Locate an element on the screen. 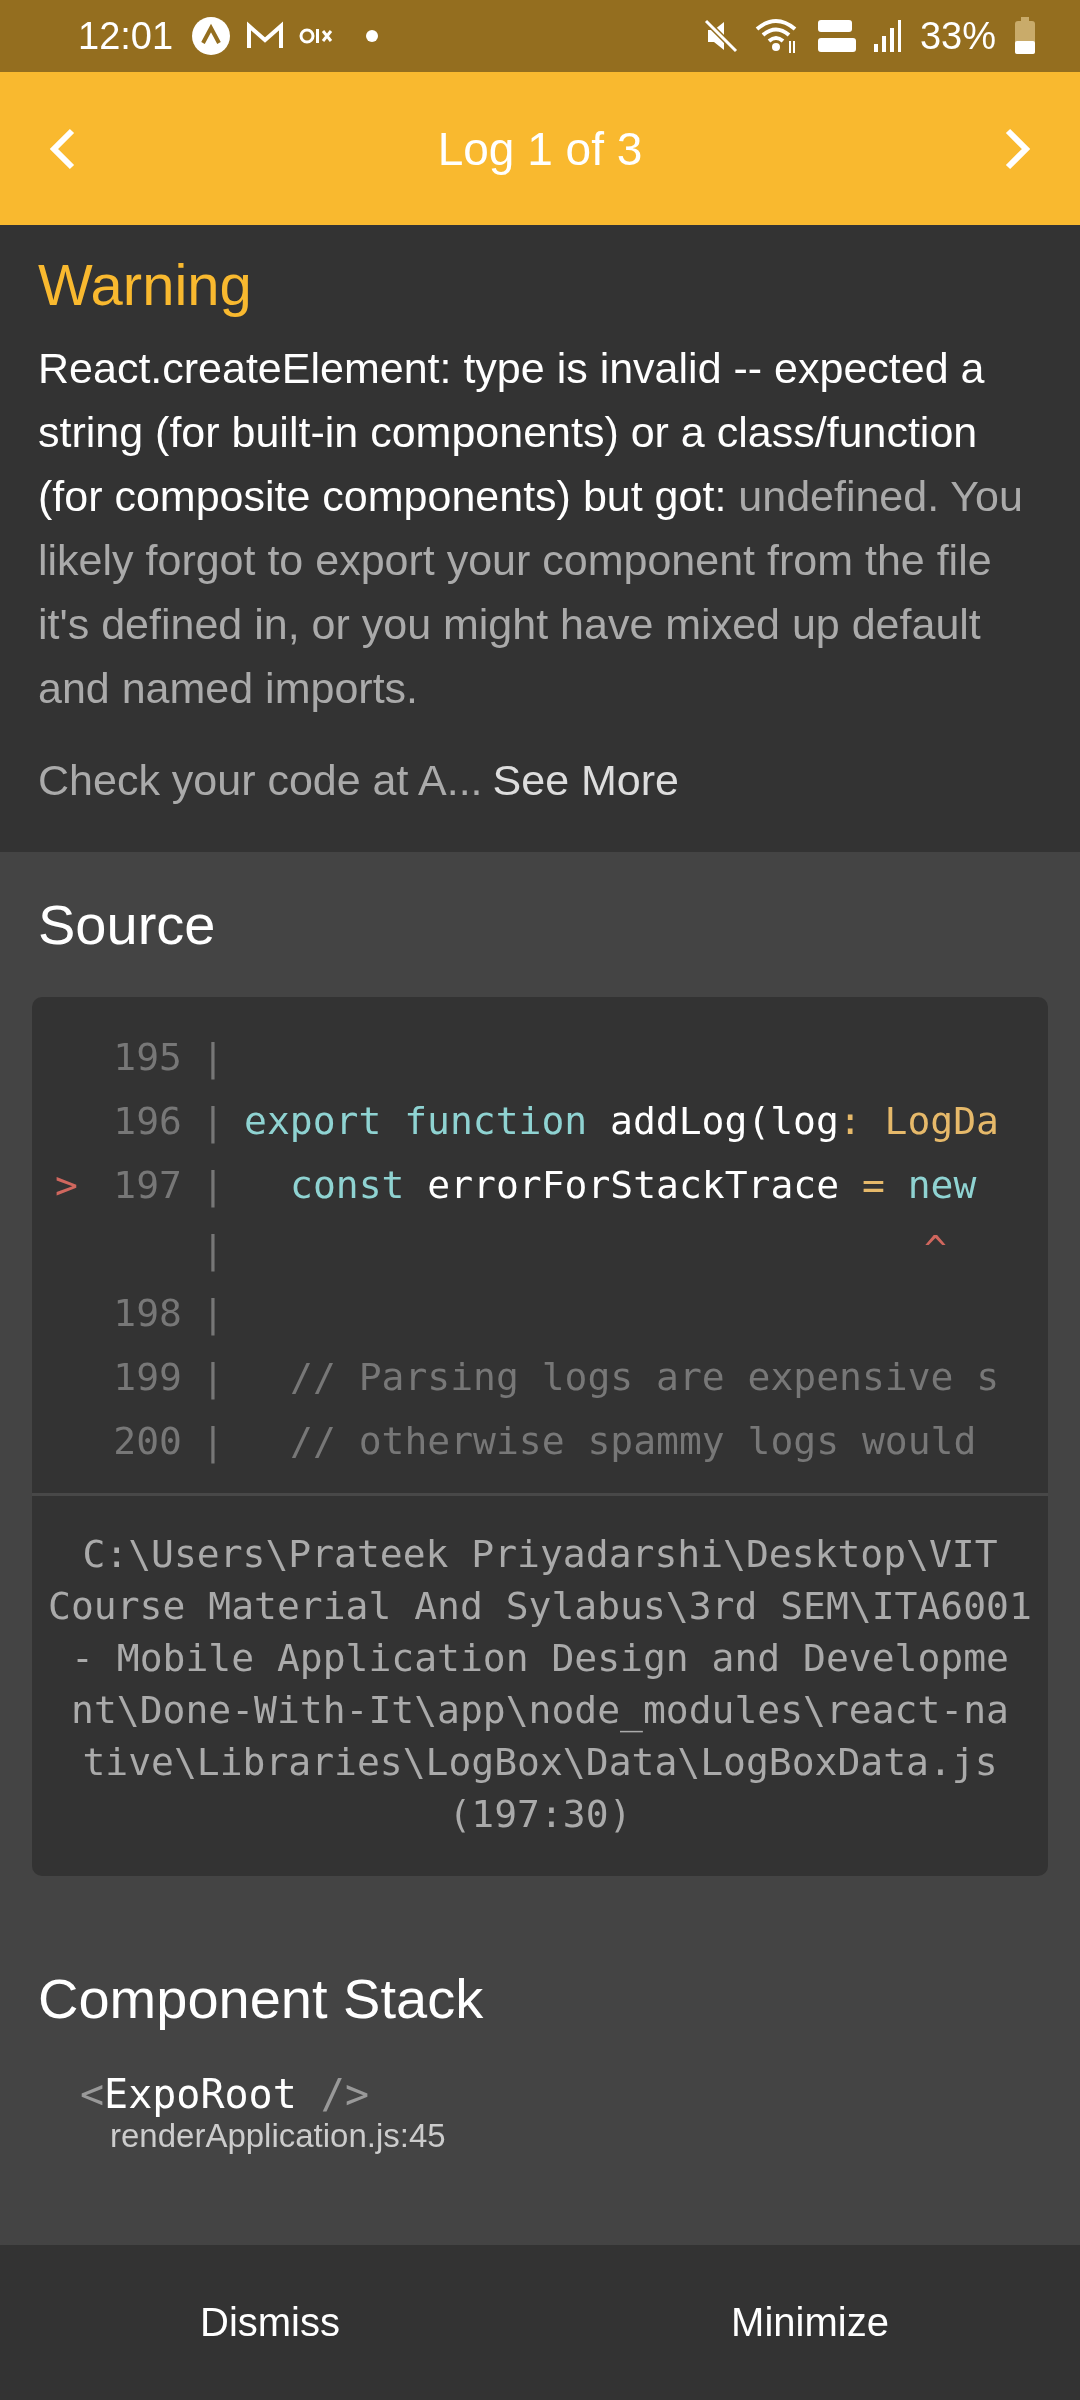 The image size is (1080, 2400). header-title: Log 1 of 3 is located at coordinates (540, 148).